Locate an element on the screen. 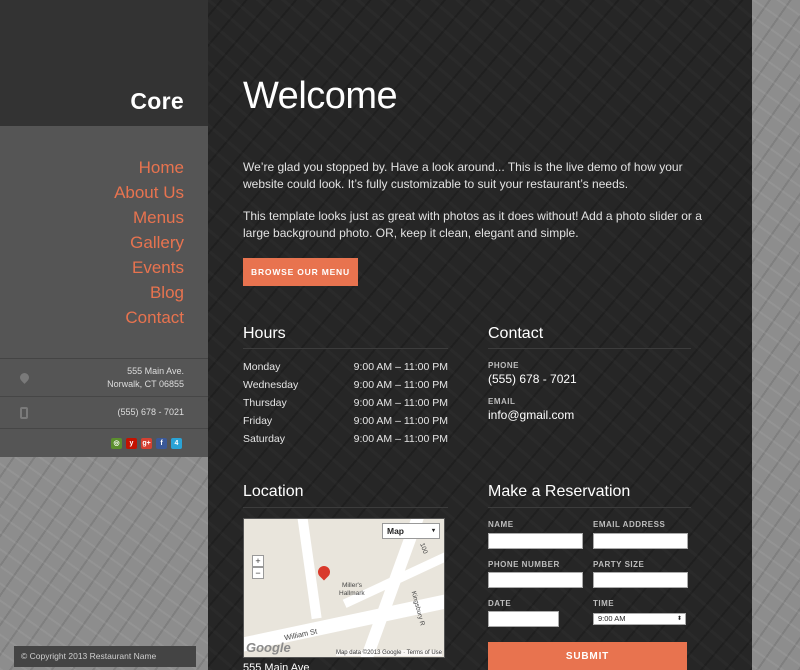  hours-row: Wednesday 9:00 AM – 11:00 PM is located at coordinates (345, 385).